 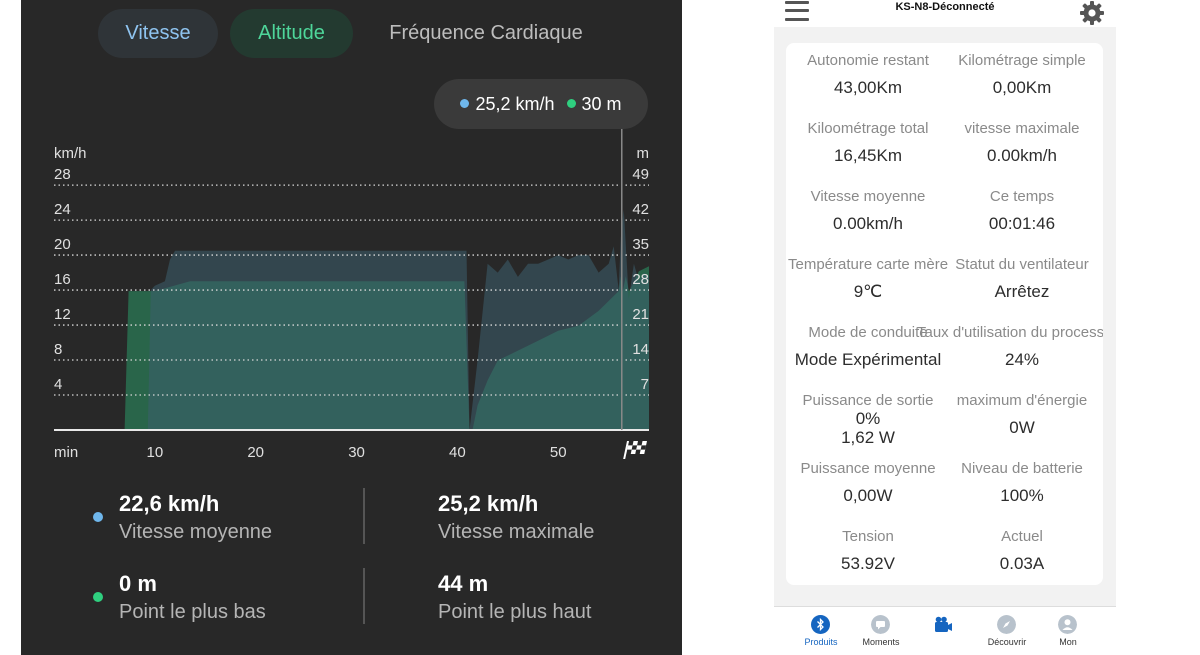 I want to click on cell-value: 00:01:46, so click(x=1022, y=223).